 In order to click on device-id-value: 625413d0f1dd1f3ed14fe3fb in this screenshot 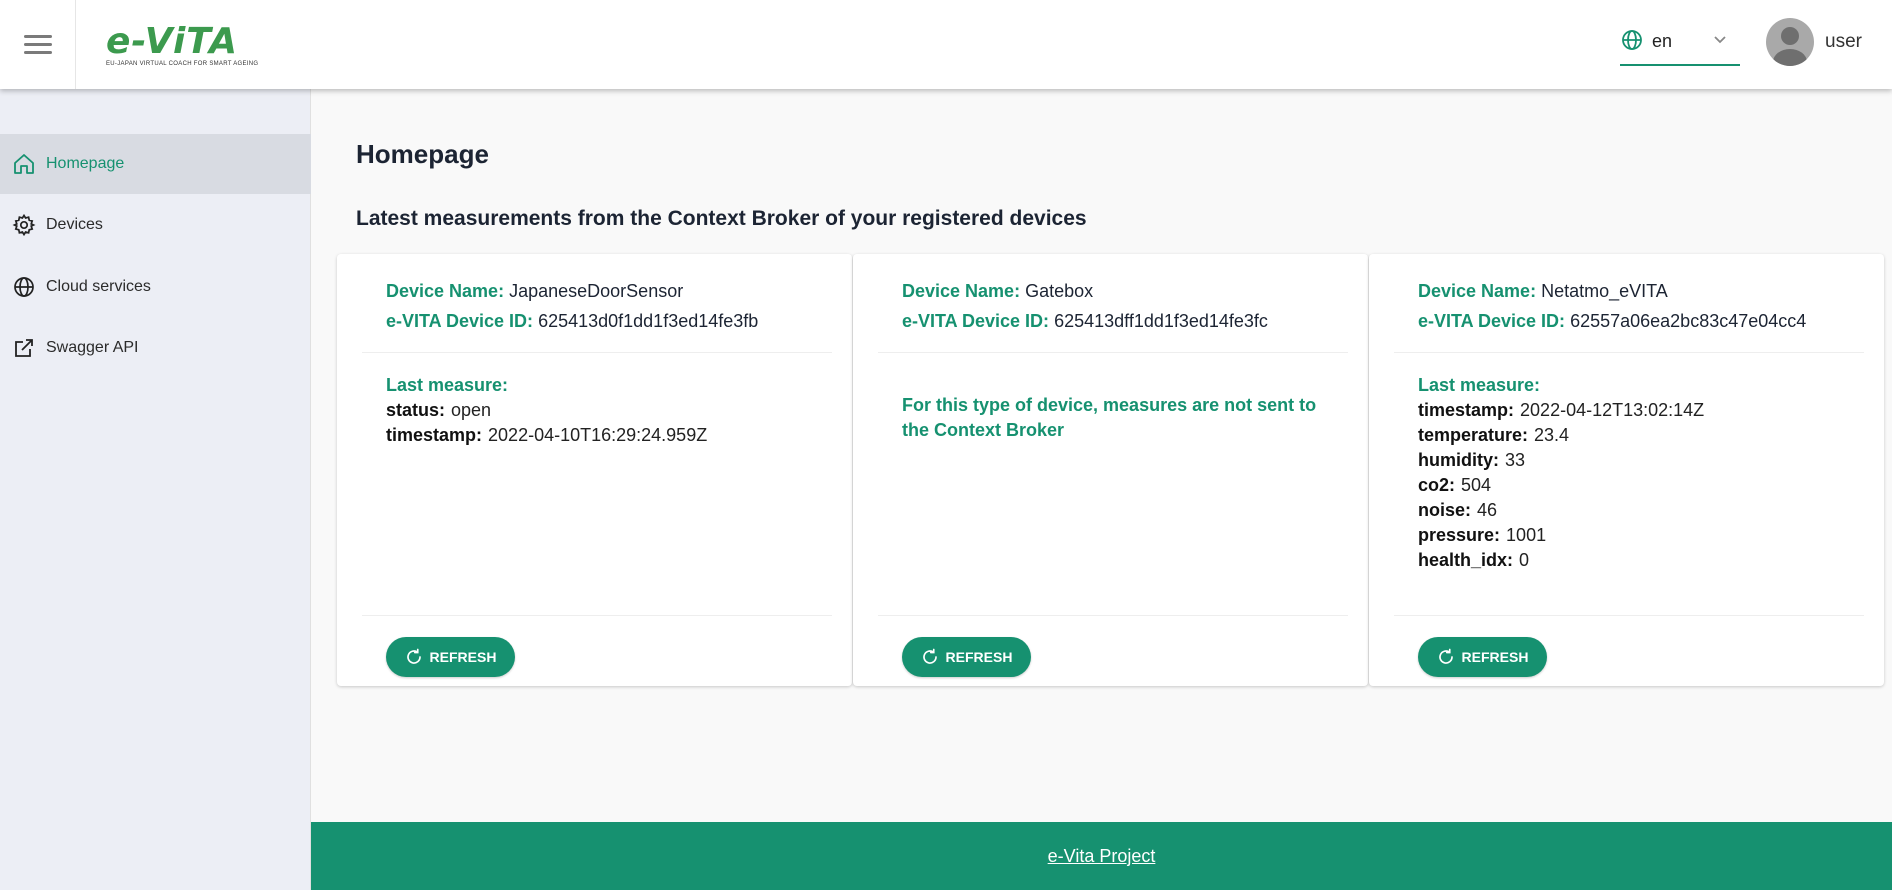, I will do `click(648, 321)`.